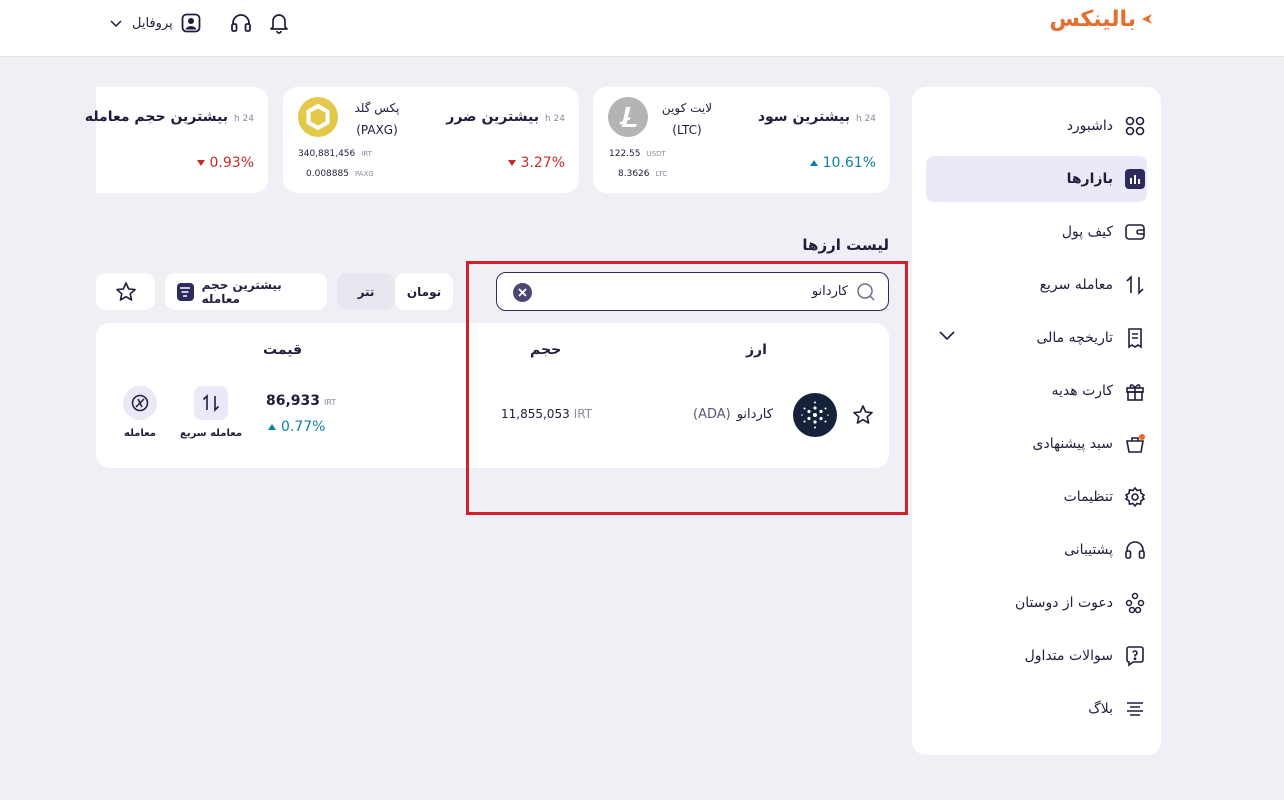 The image size is (1284, 800). Describe the element at coordinates (1036, 603) in the screenshot. I see `sidebar-item-invite-friends: دعوت از دوستان` at that location.